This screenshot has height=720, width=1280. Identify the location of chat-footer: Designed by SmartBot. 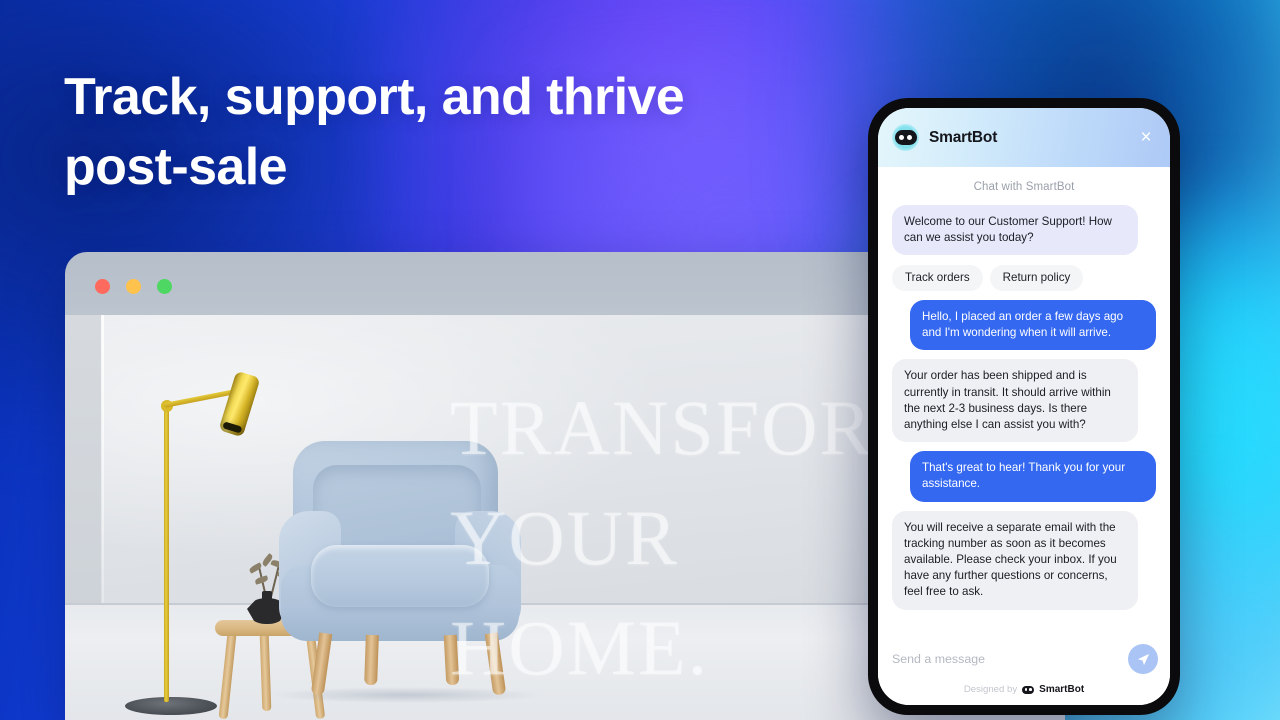
(1024, 691).